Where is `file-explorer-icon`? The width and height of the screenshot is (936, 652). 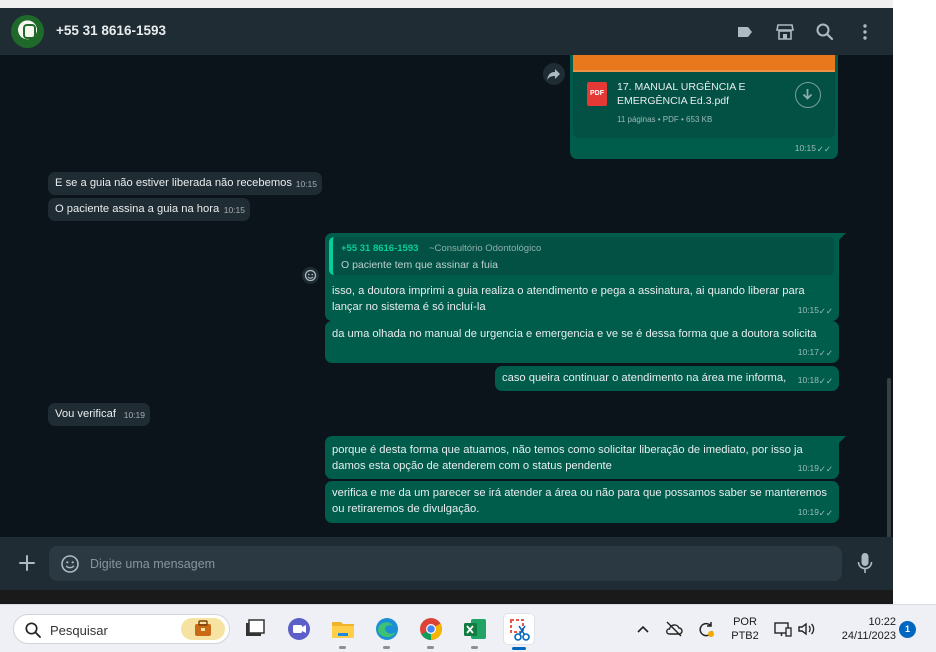
file-explorer-icon is located at coordinates (343, 631).